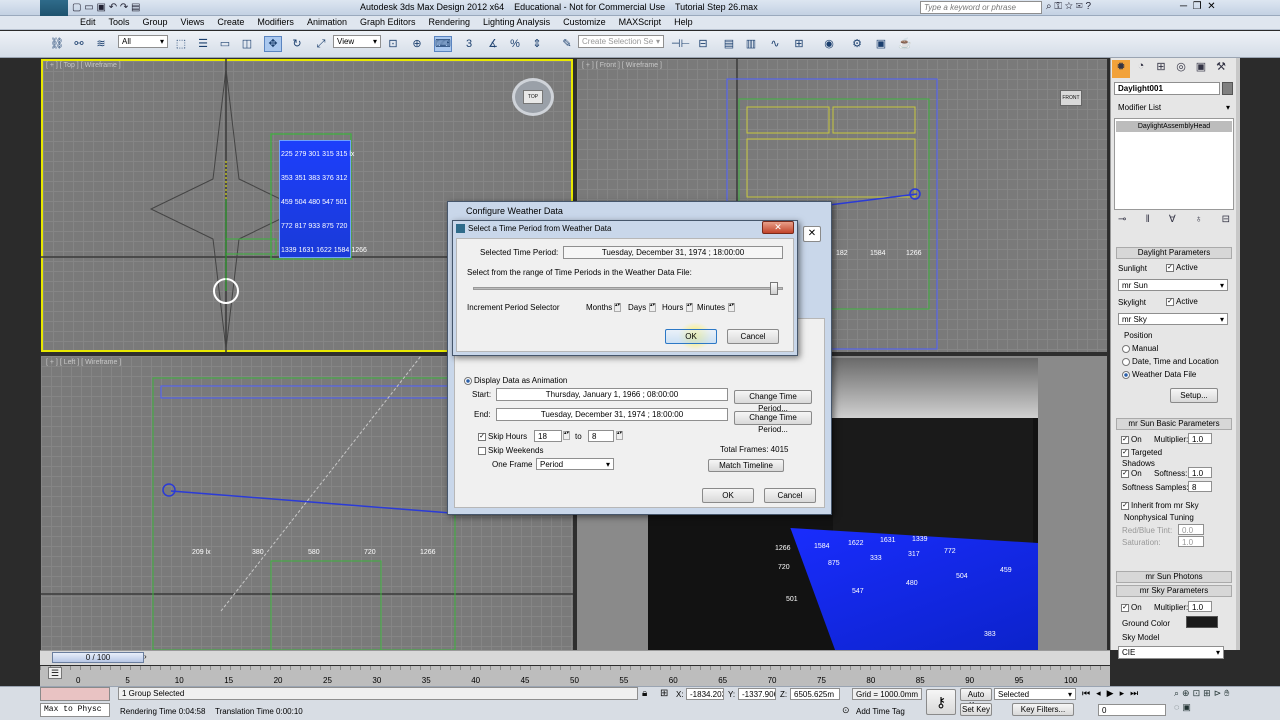 The width and height of the screenshot is (1280, 720). Describe the element at coordinates (101, 44) in the screenshot. I see `bind-spacewarp-icon: ≋` at that location.